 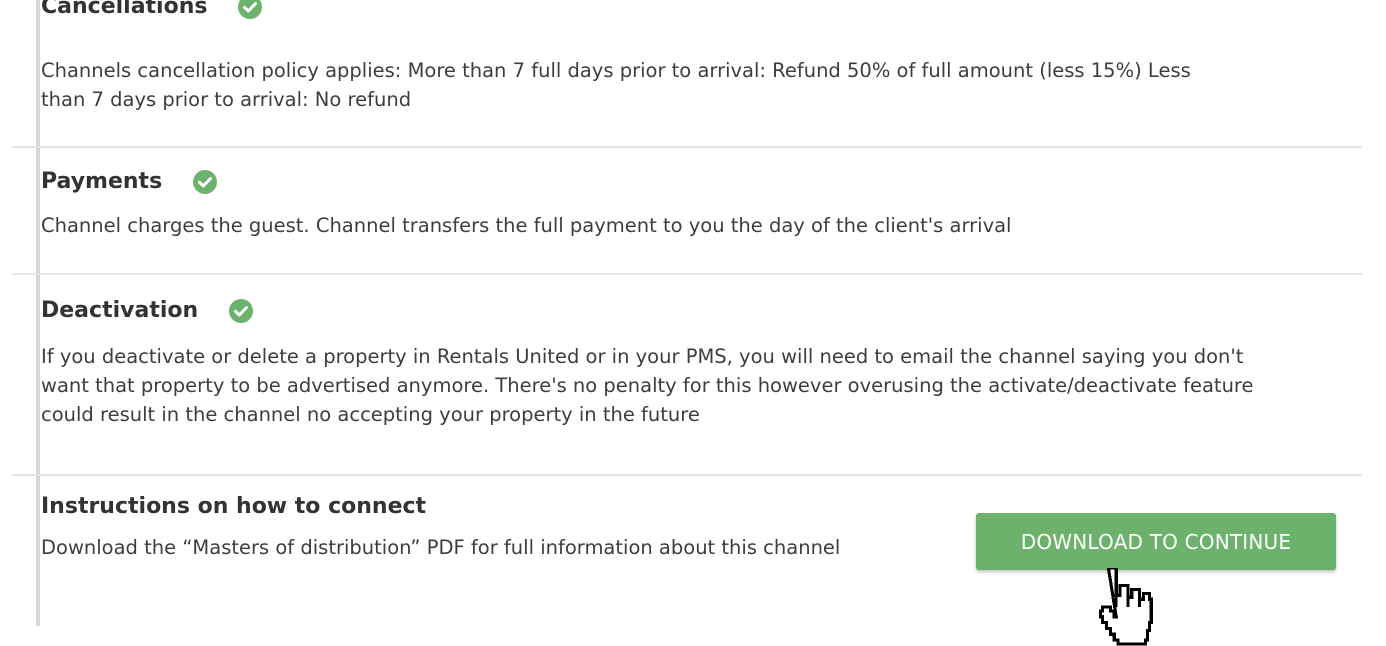 I want to click on payments-title: Payments, so click(x=102, y=181).